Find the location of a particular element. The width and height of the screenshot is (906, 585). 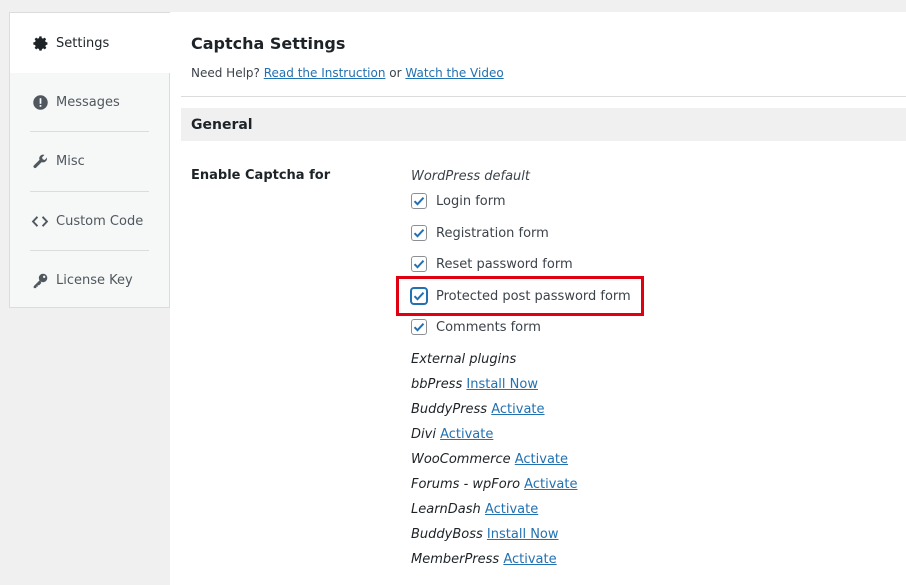

protected-post-password-form-option: Protected post password form is located at coordinates (521, 296).